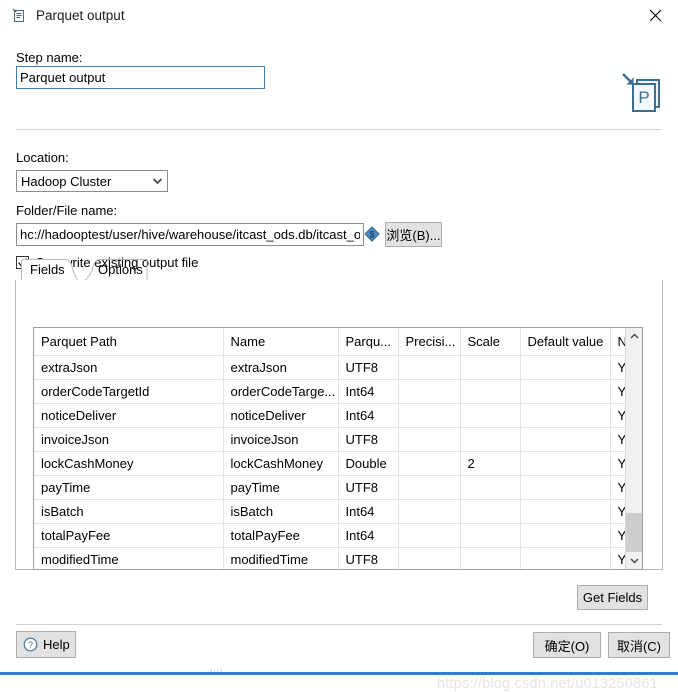 The width and height of the screenshot is (678, 692). What do you see at coordinates (129, 558) in the screenshot?
I see `cell-parquet-path: modifiedTime` at bounding box center [129, 558].